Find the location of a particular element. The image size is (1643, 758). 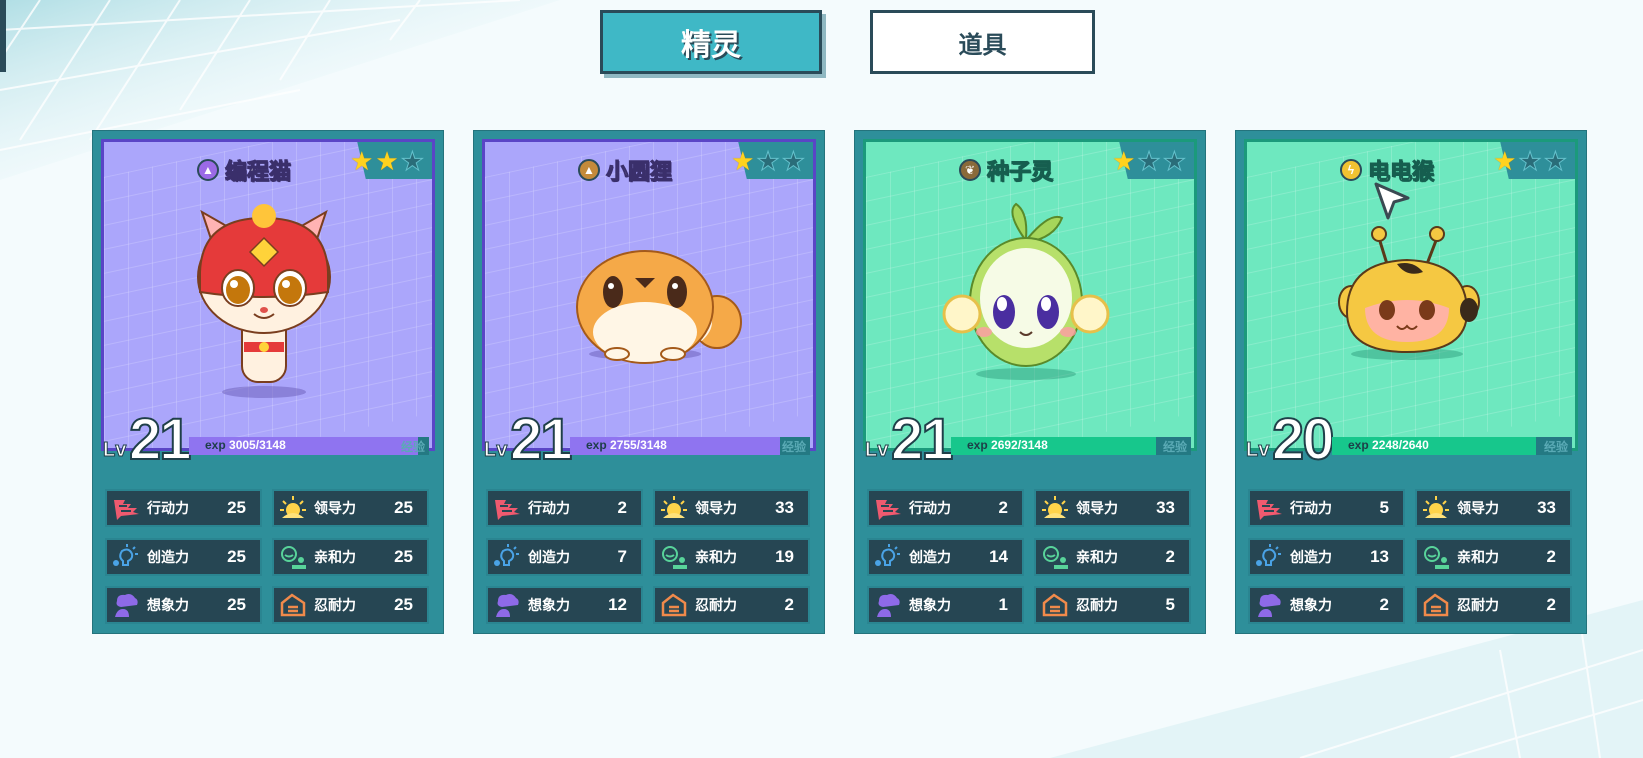

exp-max: /3148 is located at coordinates (270, 445).